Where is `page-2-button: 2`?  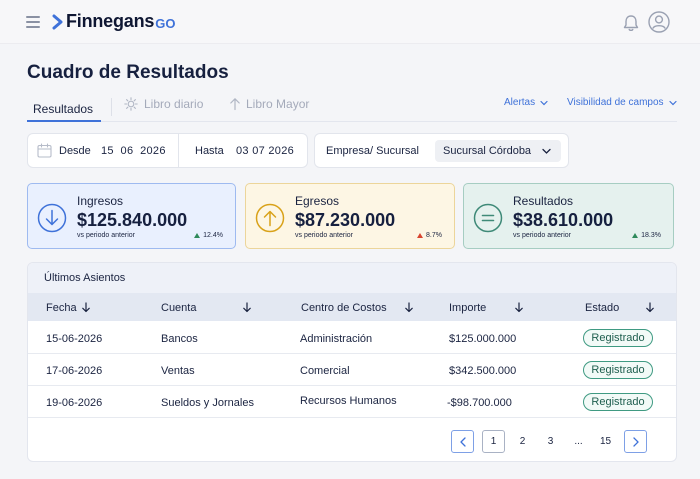 page-2-button: 2 is located at coordinates (522, 441).